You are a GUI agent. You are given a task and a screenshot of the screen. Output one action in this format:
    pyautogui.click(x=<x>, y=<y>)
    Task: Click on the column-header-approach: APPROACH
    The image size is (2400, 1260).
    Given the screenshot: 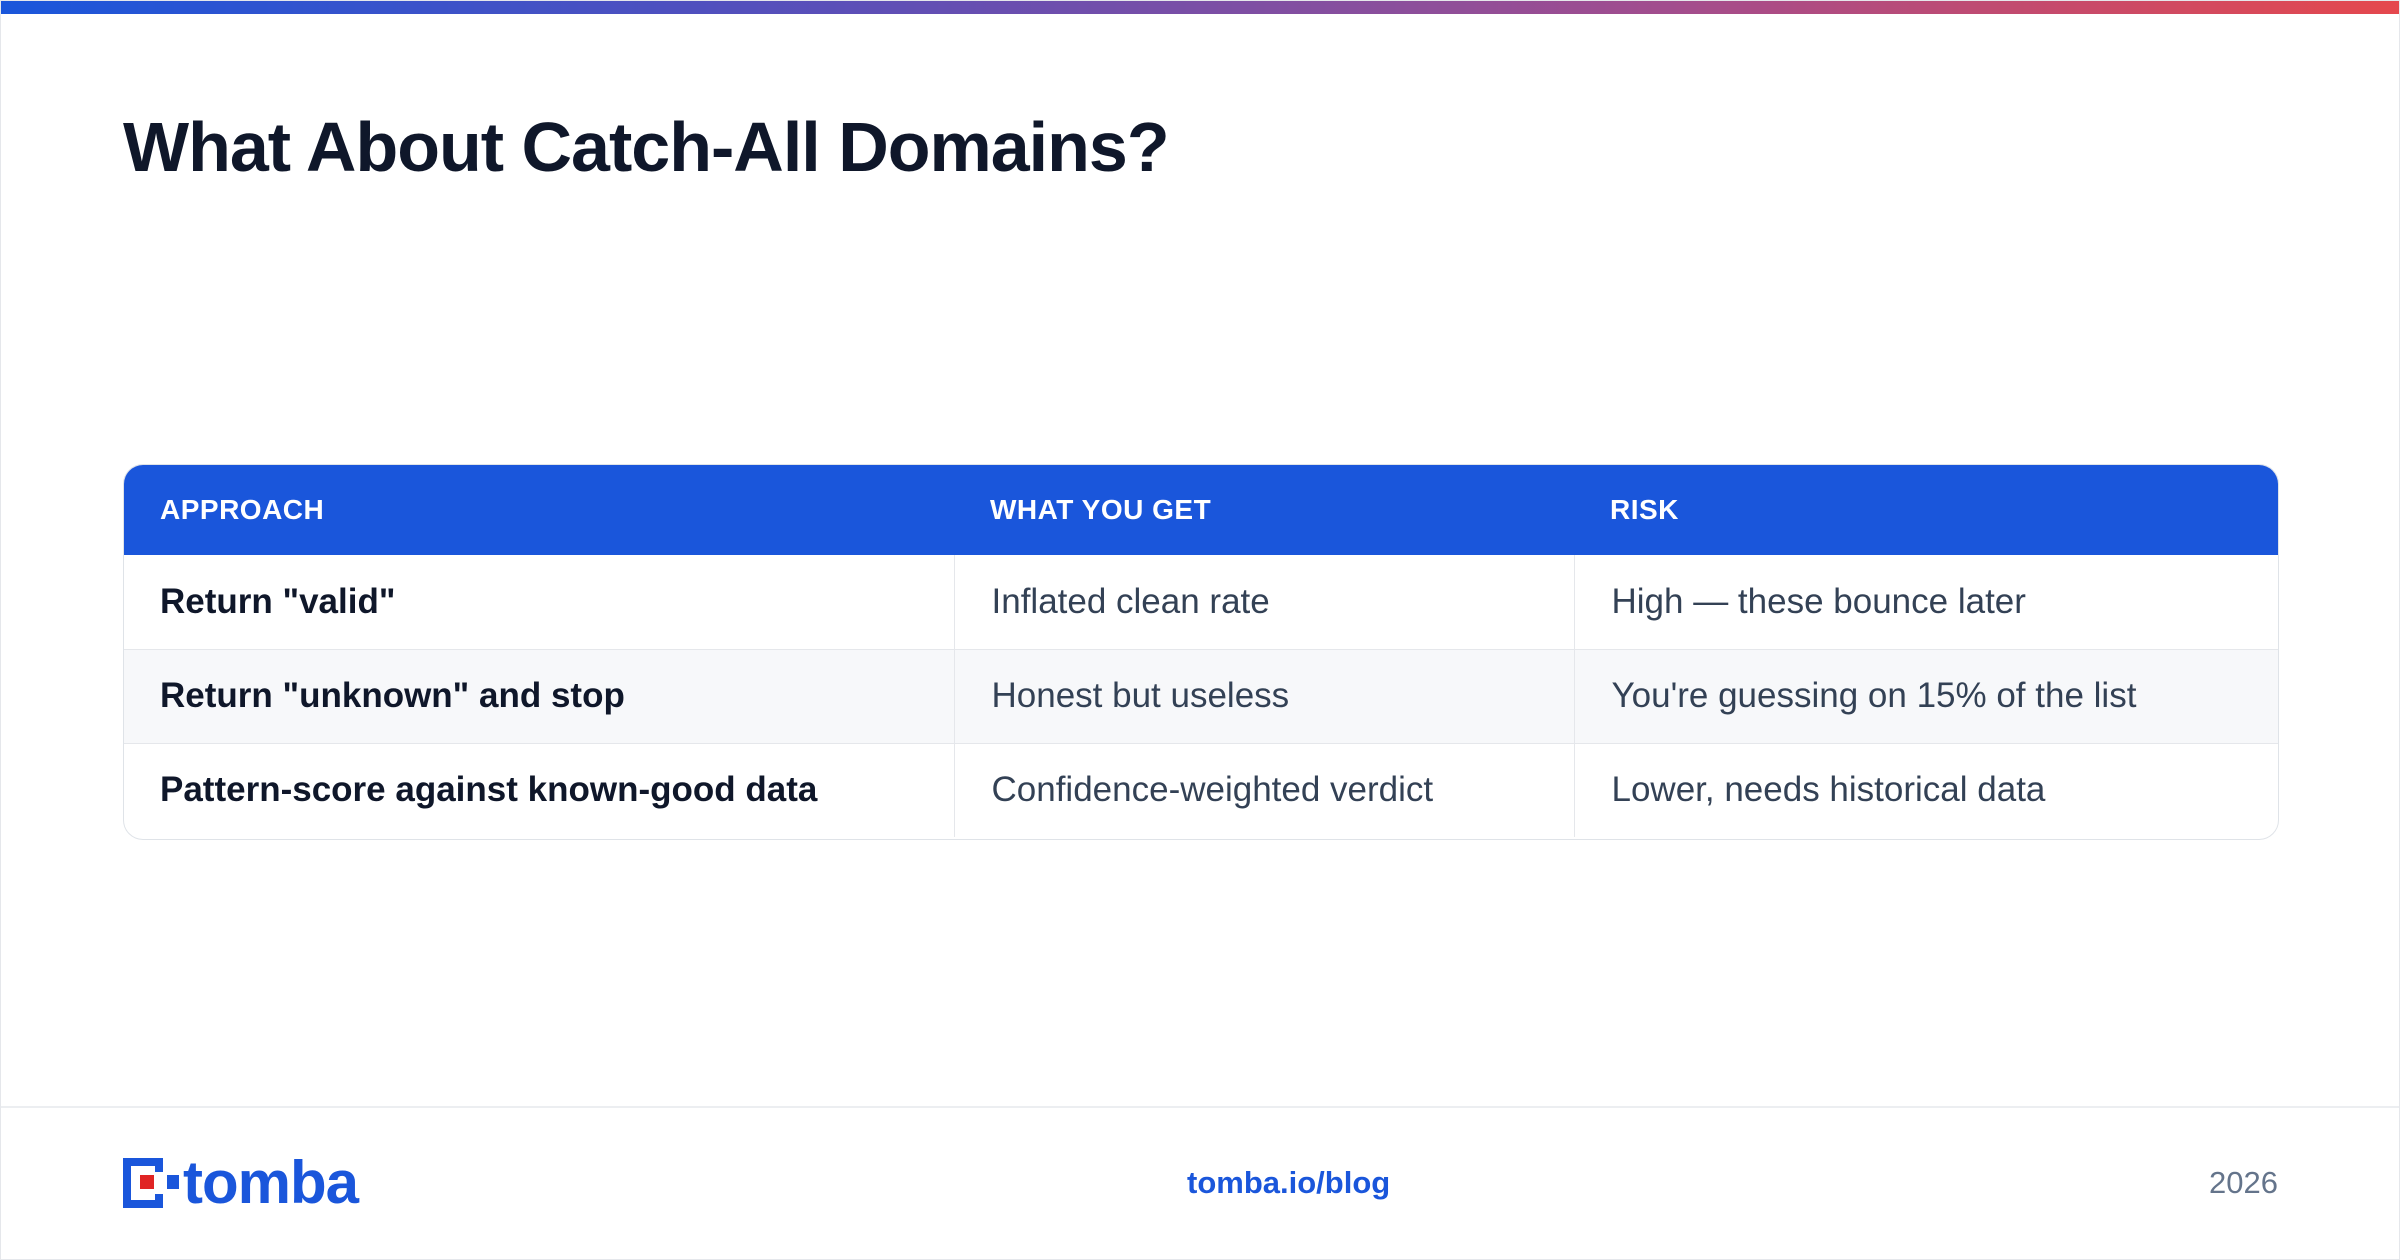 What is the action you would take?
    pyautogui.click(x=242, y=509)
    